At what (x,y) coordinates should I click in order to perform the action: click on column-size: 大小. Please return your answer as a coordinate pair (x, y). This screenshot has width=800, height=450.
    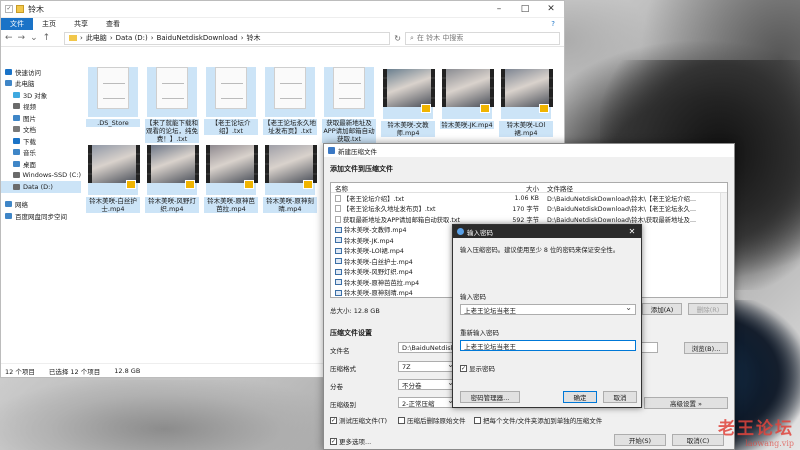
    Looking at the image, I should click on (518, 188).